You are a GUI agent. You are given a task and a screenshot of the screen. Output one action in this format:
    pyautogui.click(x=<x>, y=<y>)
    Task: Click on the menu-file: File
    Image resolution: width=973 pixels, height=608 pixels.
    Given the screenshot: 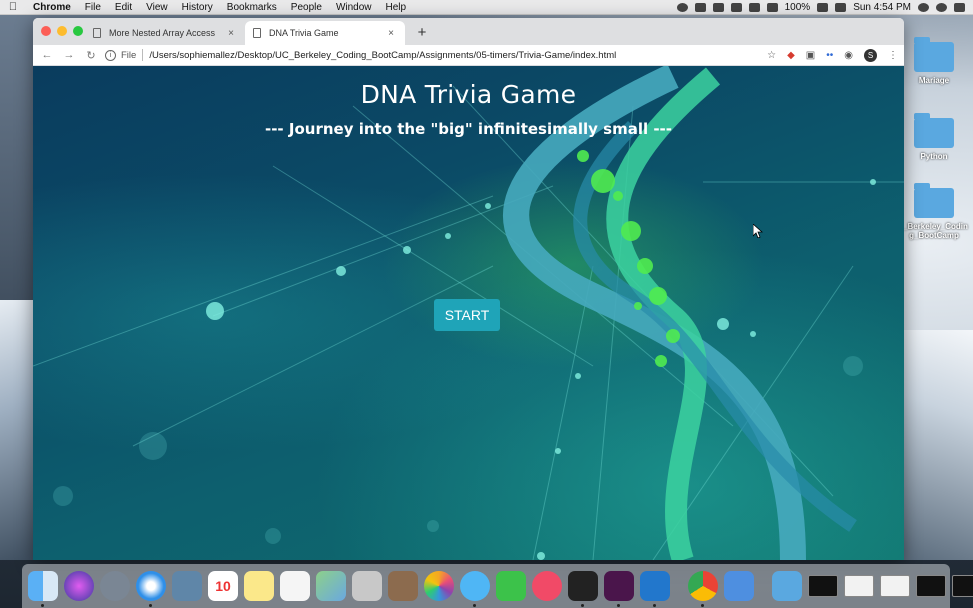 What is the action you would take?
    pyautogui.click(x=93, y=7)
    